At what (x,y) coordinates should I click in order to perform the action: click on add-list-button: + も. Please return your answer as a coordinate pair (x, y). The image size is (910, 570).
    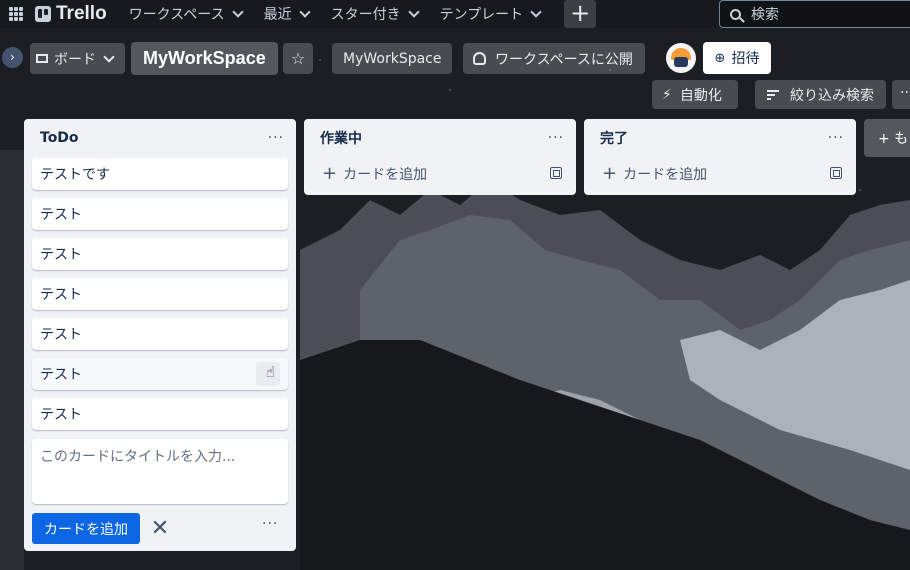
    Looking at the image, I should click on (887, 138).